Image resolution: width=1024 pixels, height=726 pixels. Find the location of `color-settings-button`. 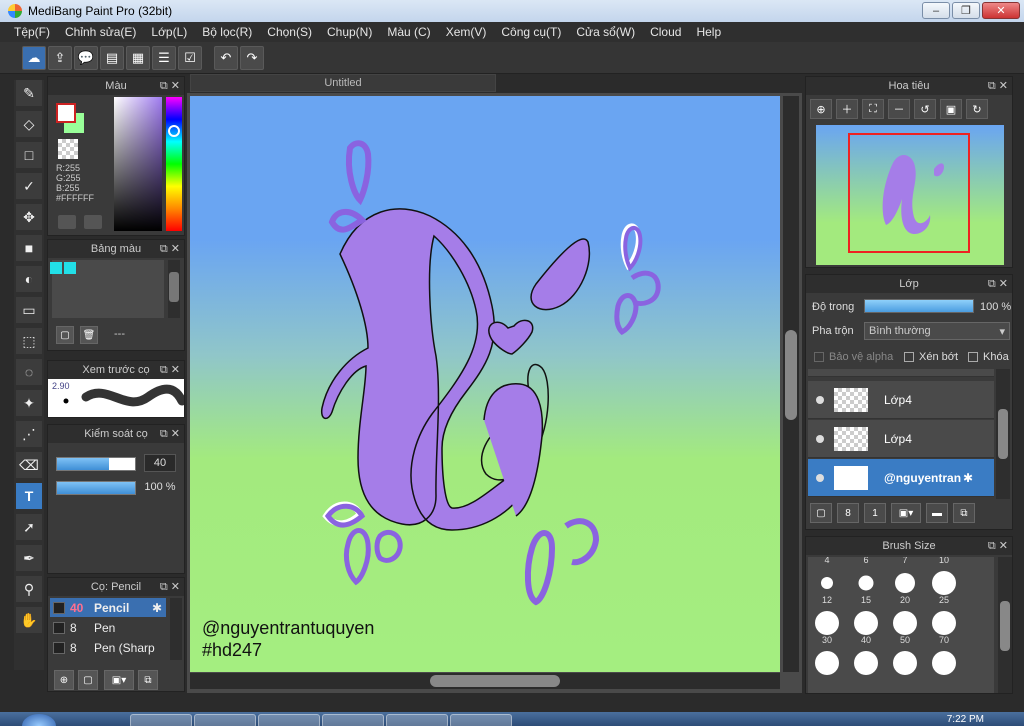

color-settings-button is located at coordinates (93, 222).